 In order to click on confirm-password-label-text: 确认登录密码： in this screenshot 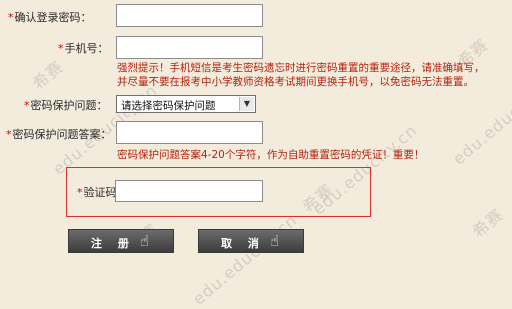, I will do `click(53, 17)`.